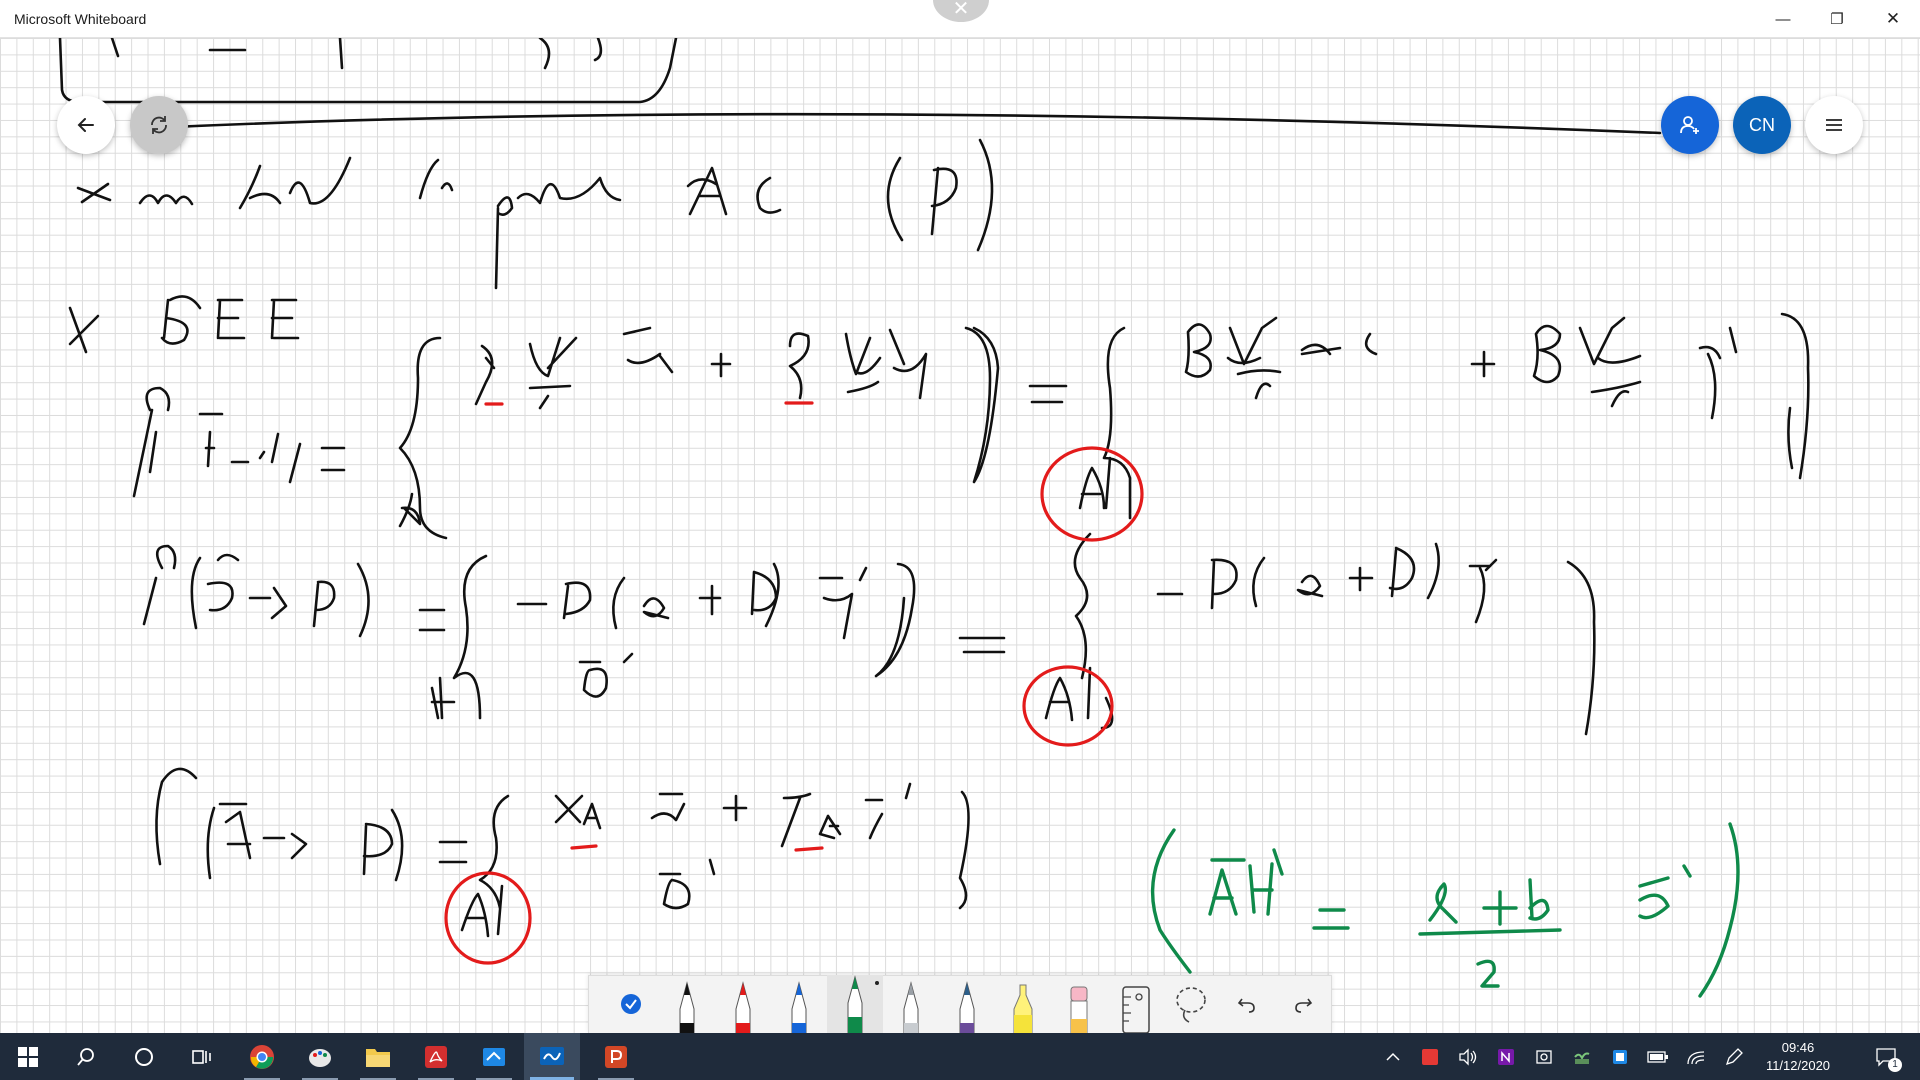  I want to click on screen-capture-tray-button, so click(1544, 1056).